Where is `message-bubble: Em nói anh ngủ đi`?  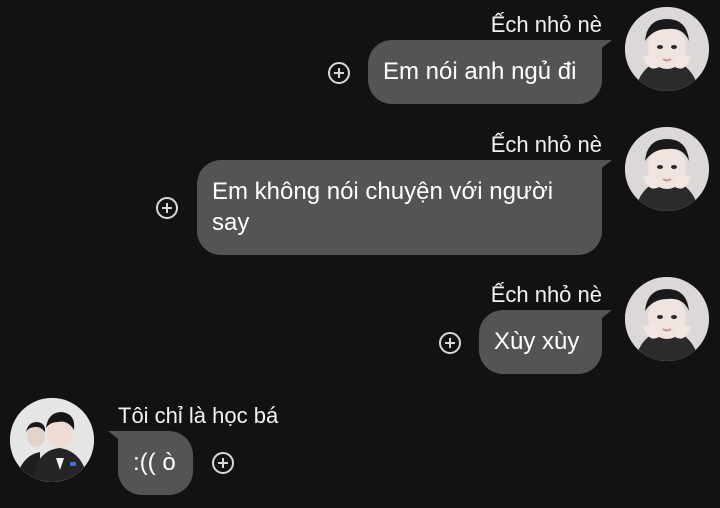 message-bubble: Em nói anh ngủ đi is located at coordinates (490, 72).